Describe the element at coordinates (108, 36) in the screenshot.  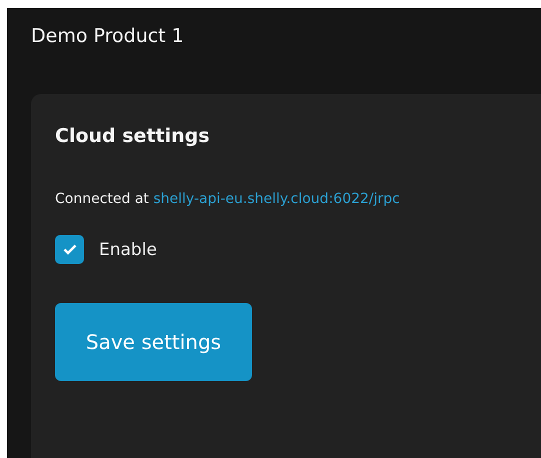
I see `page-title: Demo Product 1` at that location.